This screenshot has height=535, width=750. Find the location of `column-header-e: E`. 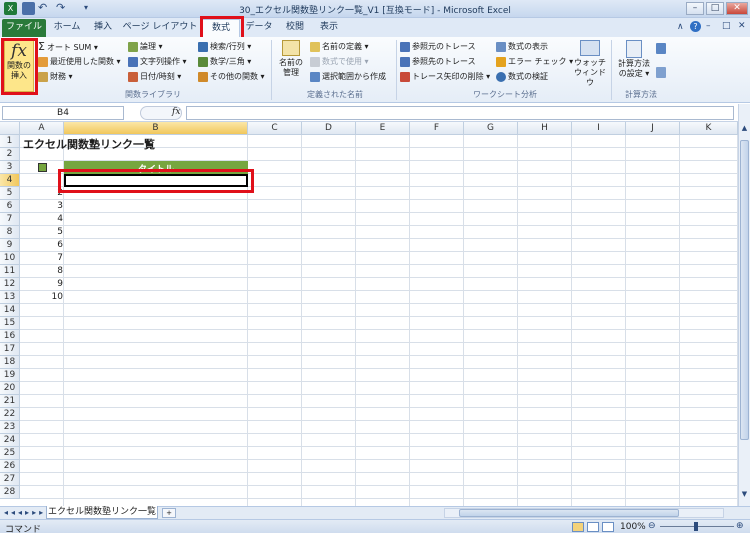

column-header-e: E is located at coordinates (383, 128).